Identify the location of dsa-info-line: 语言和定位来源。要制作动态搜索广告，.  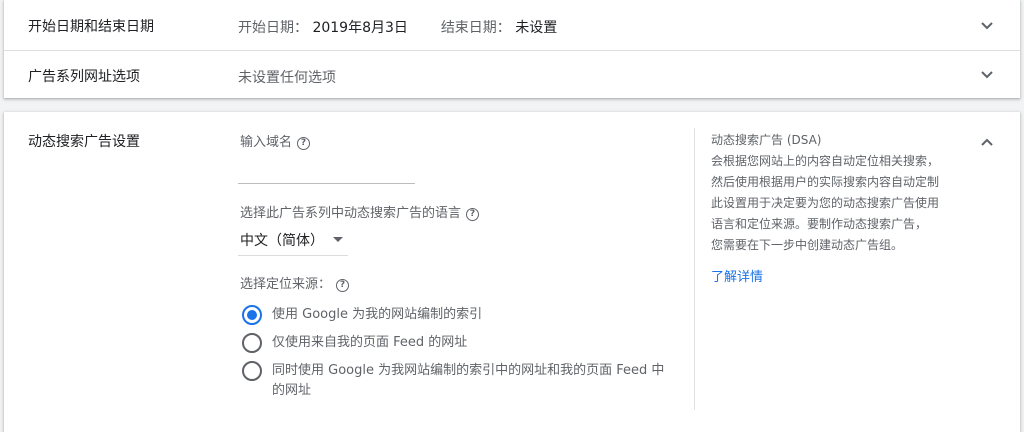
(819, 224).